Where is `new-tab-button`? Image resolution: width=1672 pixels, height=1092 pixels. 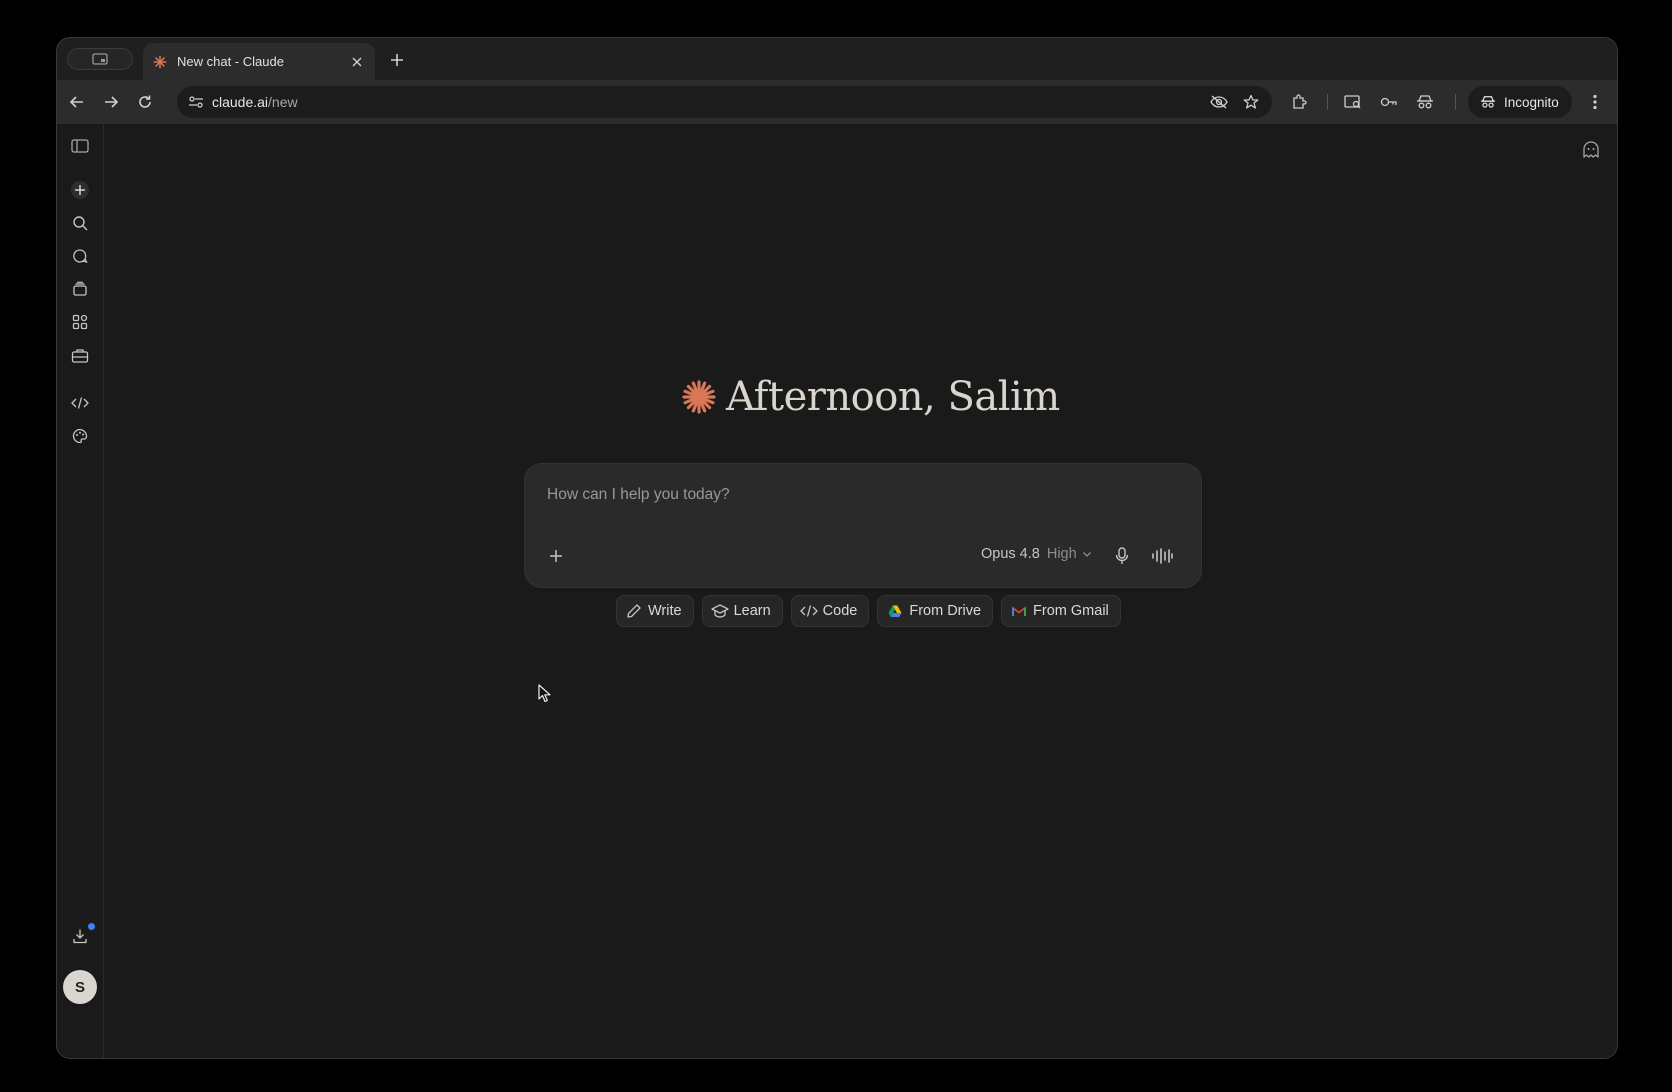 new-tab-button is located at coordinates (397, 60).